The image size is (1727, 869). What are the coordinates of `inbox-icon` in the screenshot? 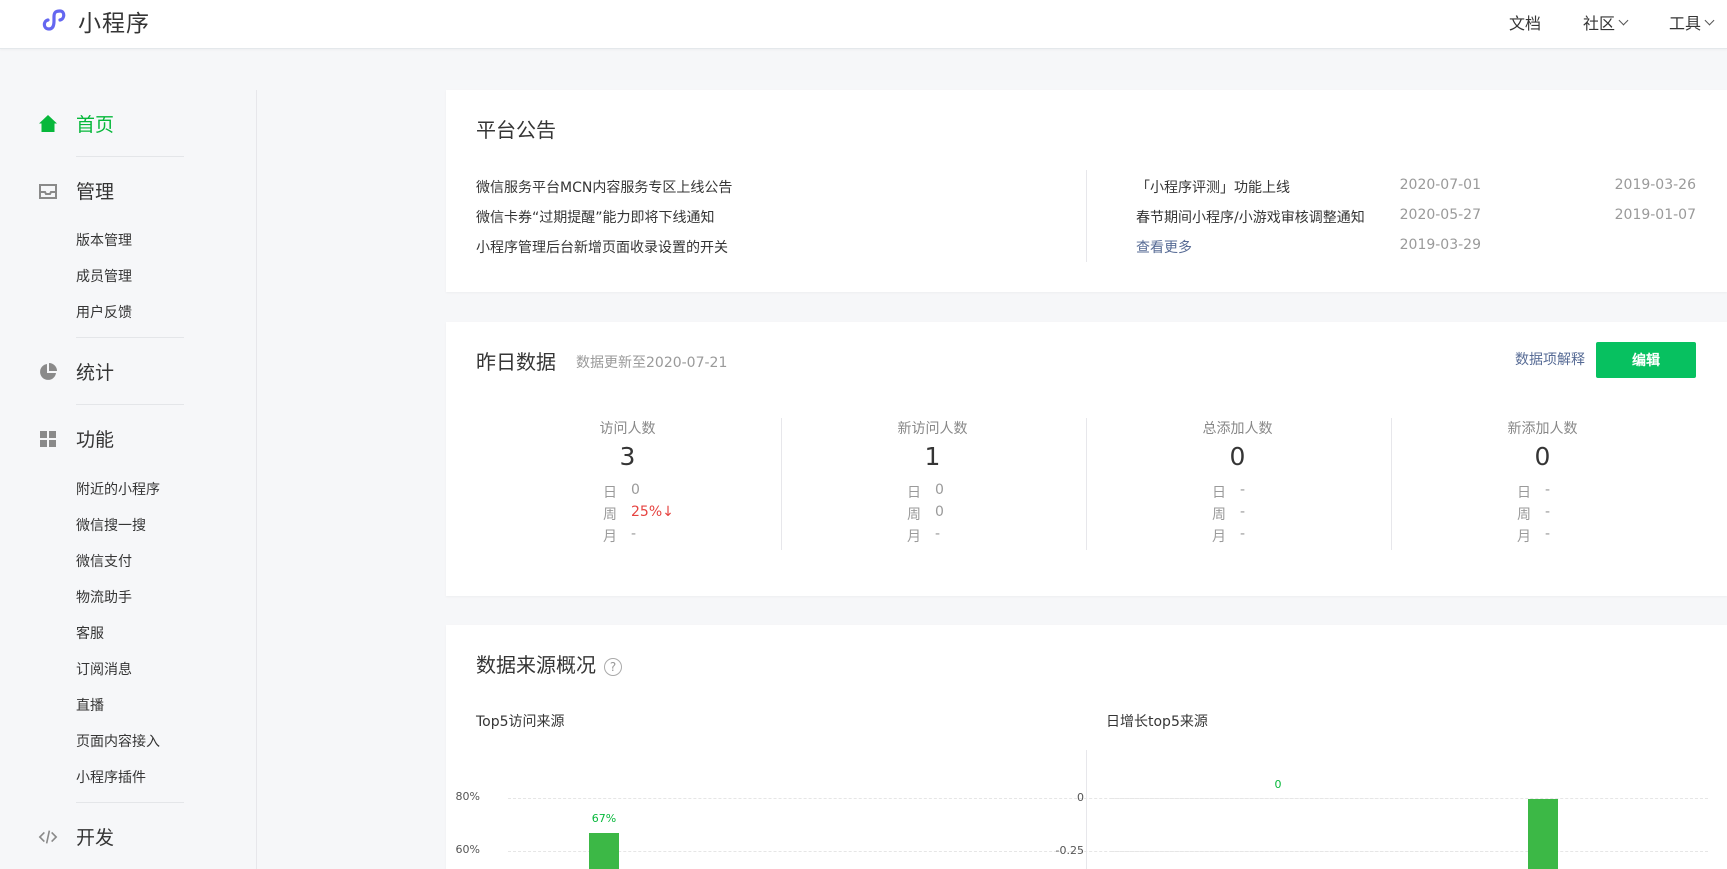 It's located at (48, 191).